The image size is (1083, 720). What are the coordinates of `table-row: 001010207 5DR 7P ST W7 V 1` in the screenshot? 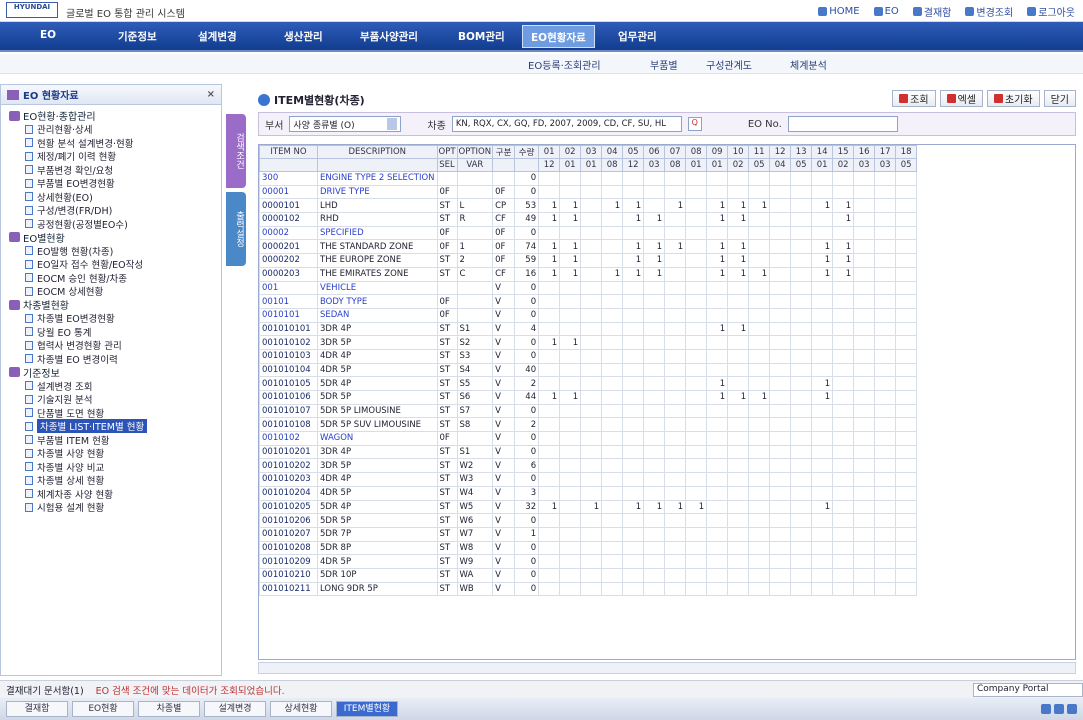 It's located at (588, 534).